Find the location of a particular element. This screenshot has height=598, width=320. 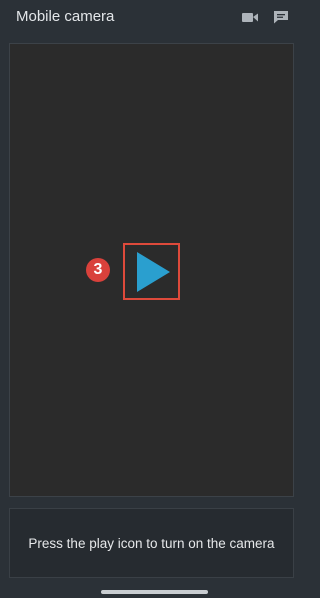

chat-icon is located at coordinates (281, 17).